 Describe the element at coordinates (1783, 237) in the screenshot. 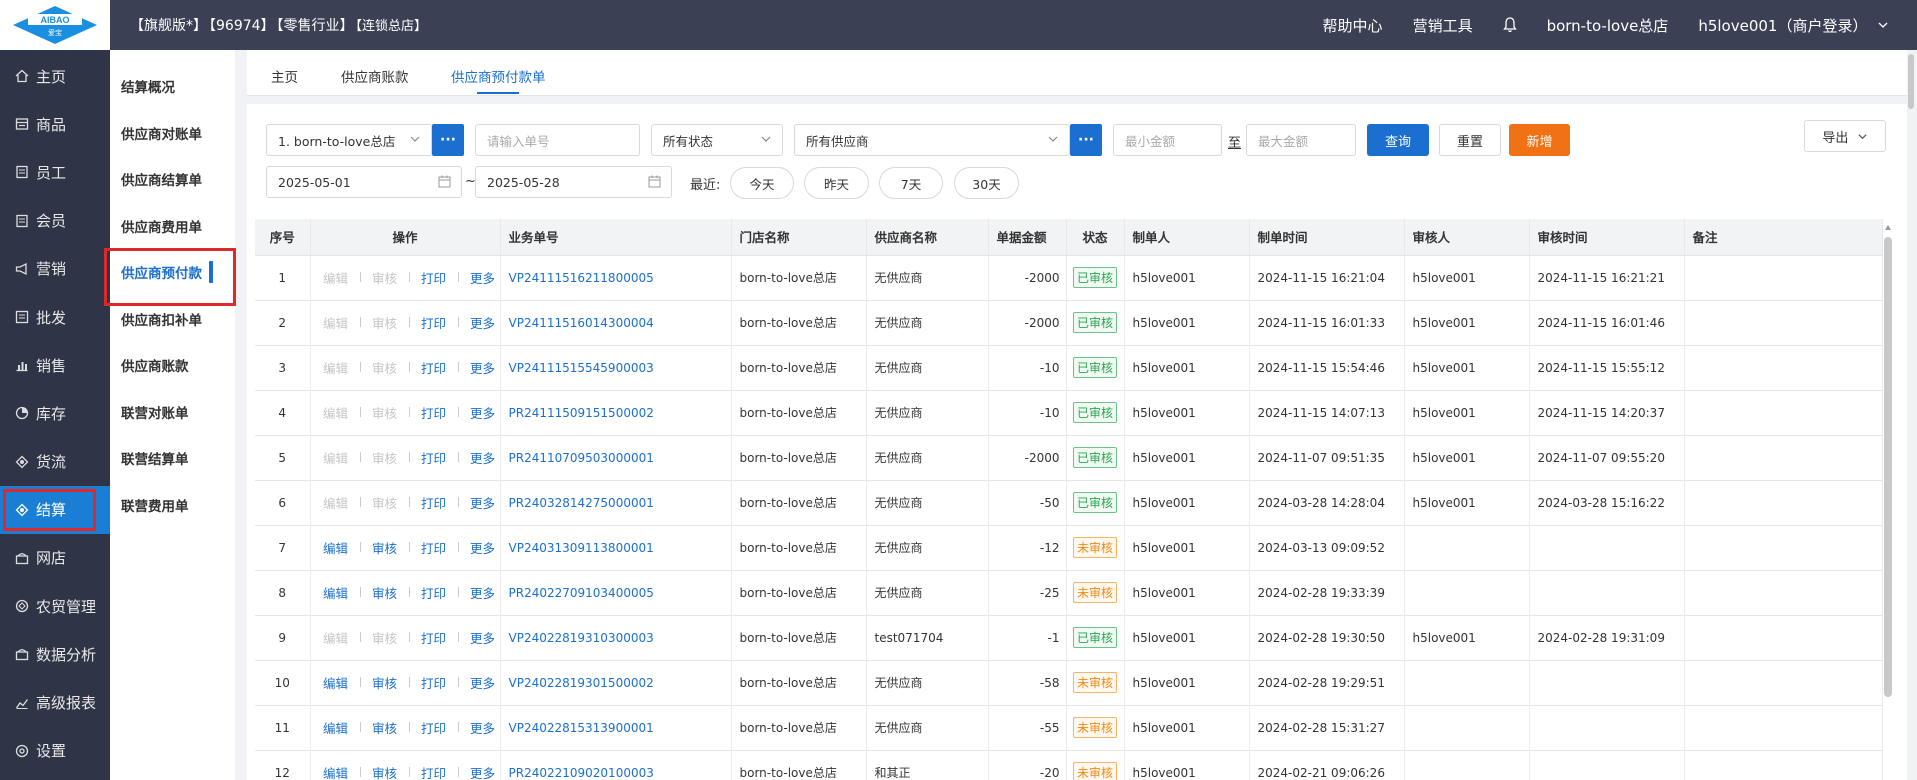

I see `col-remark: 备注` at that location.